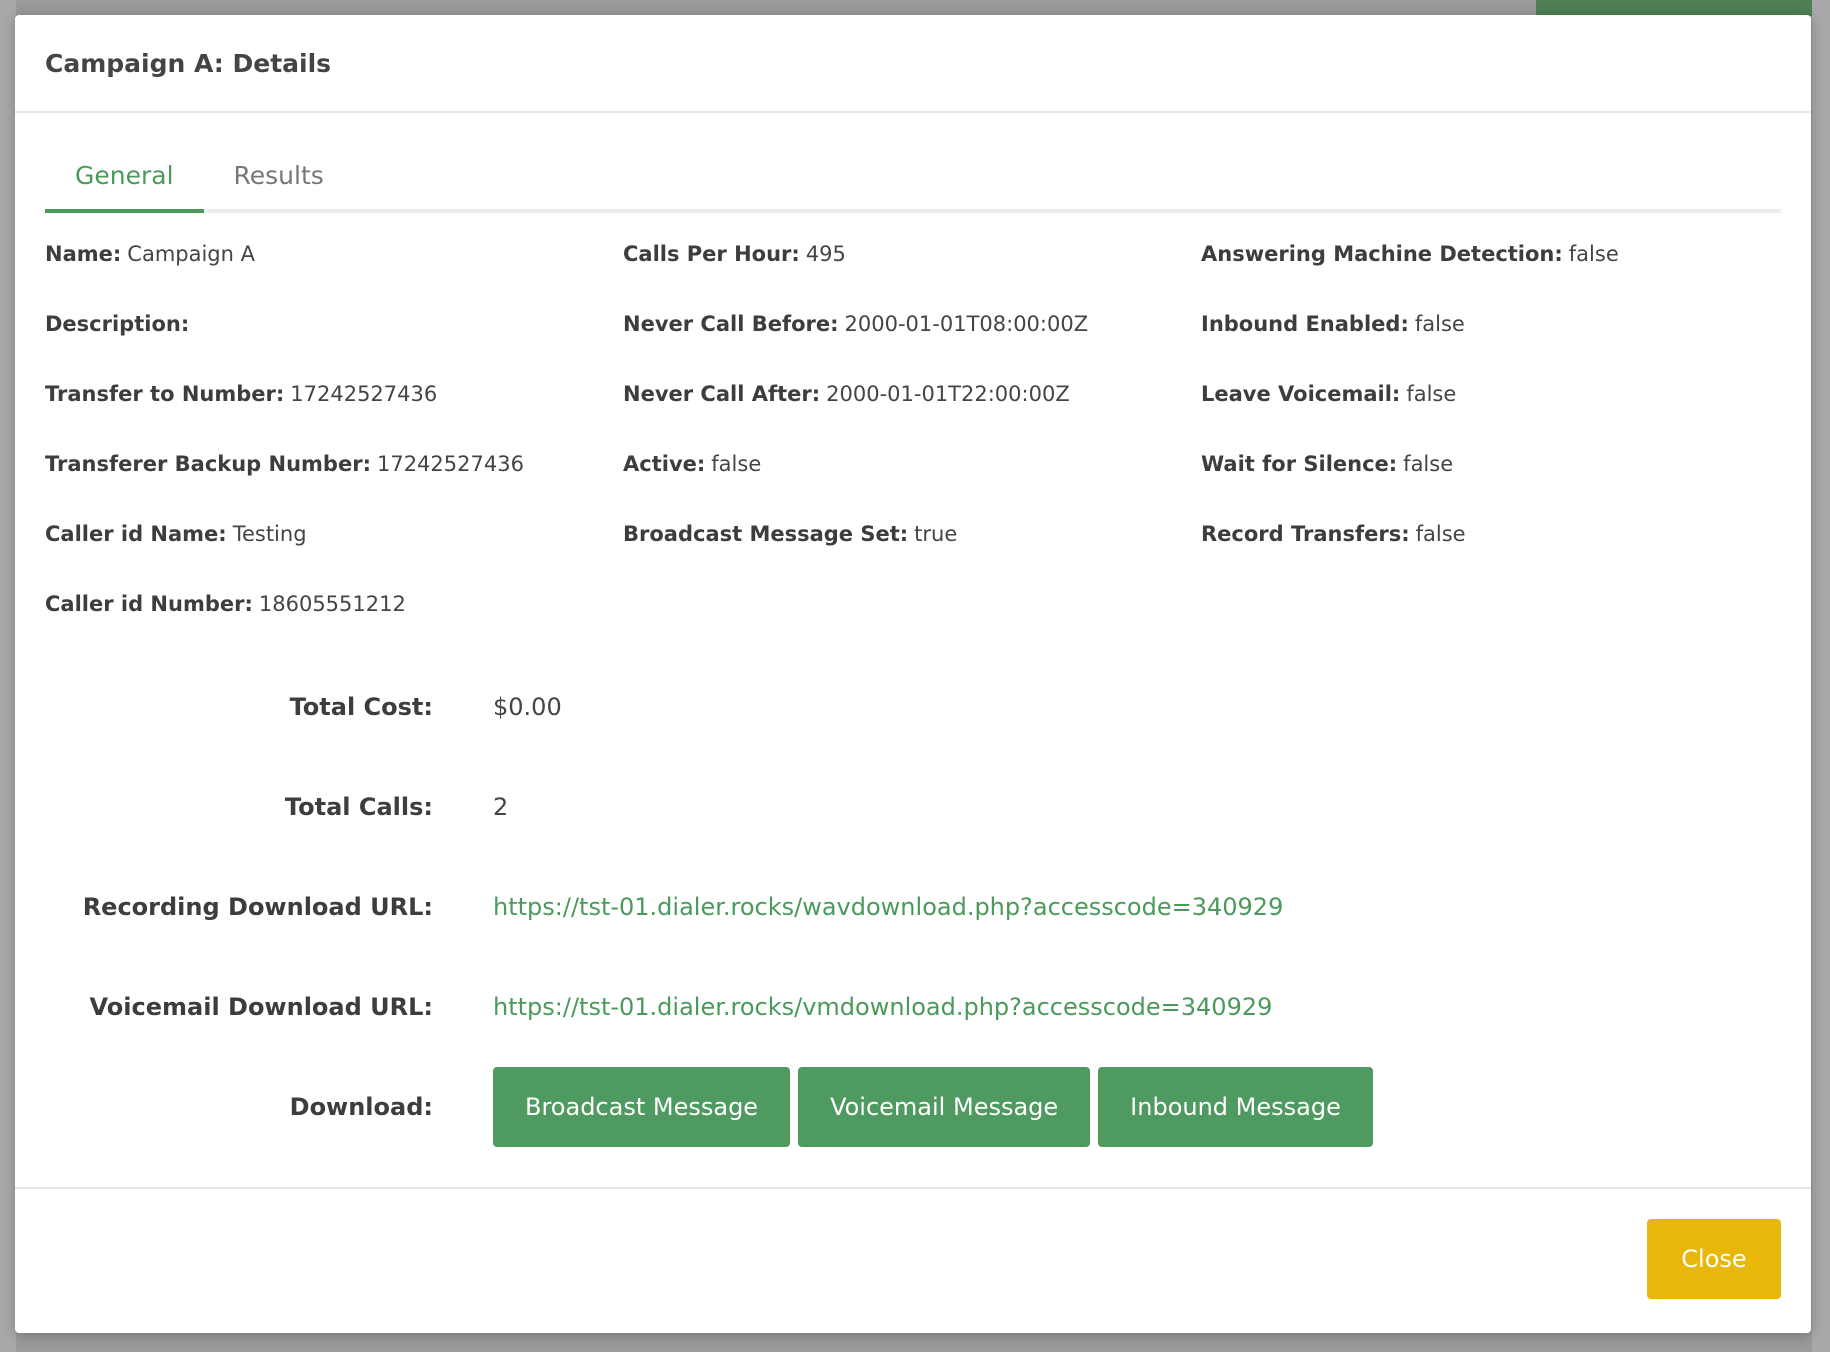 This screenshot has height=1352, width=1830. What do you see at coordinates (1299, 464) in the screenshot?
I see `detail-label: Wait for Silence:` at bounding box center [1299, 464].